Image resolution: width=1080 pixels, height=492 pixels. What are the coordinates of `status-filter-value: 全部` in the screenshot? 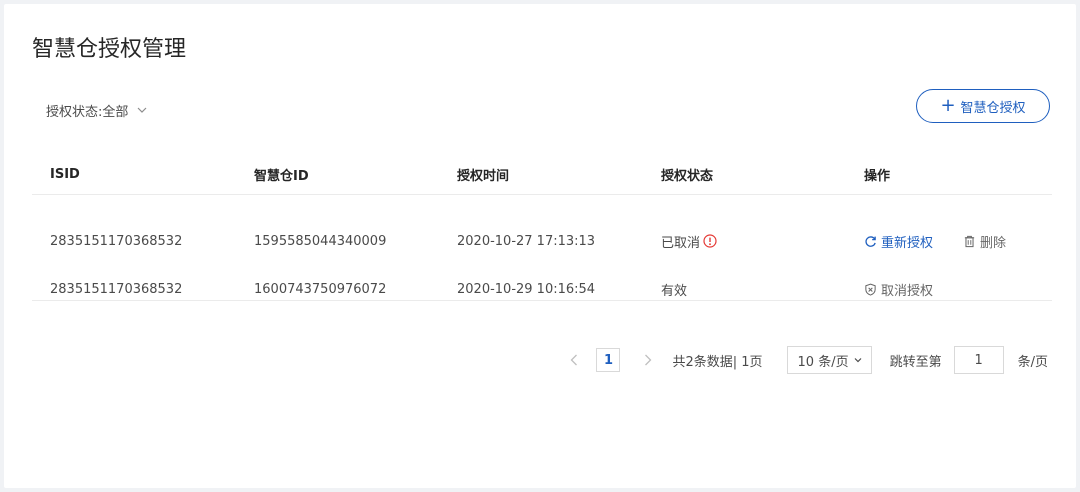 It's located at (115, 112).